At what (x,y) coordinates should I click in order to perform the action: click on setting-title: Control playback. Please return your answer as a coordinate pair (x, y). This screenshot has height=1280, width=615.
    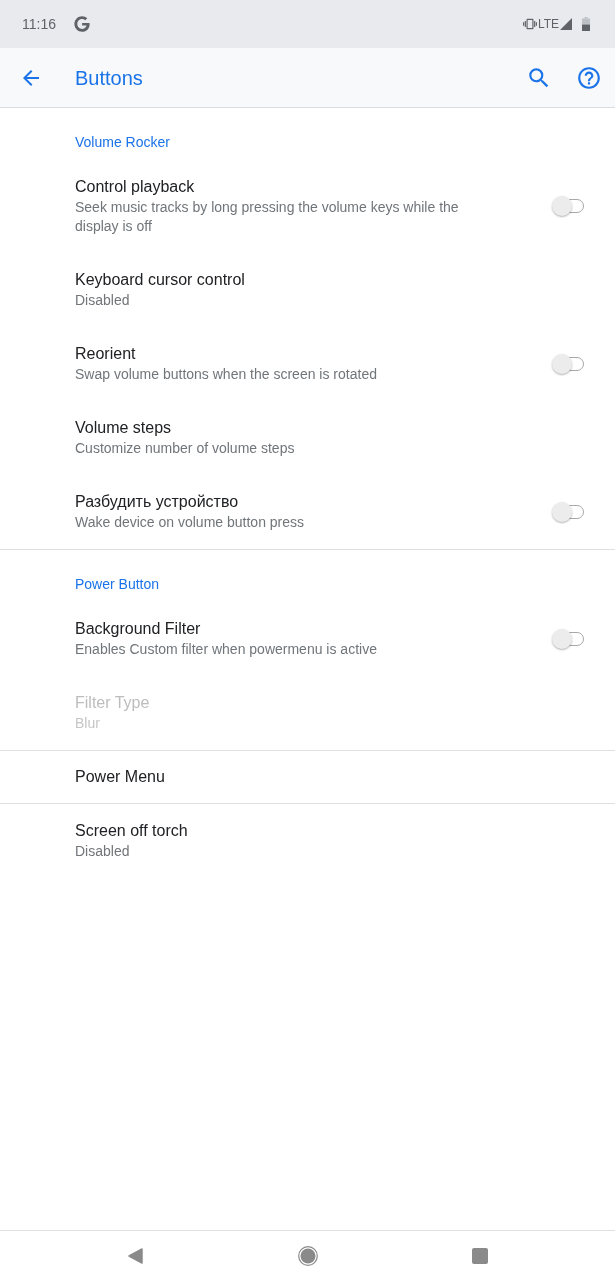
    Looking at the image, I should click on (290, 187).